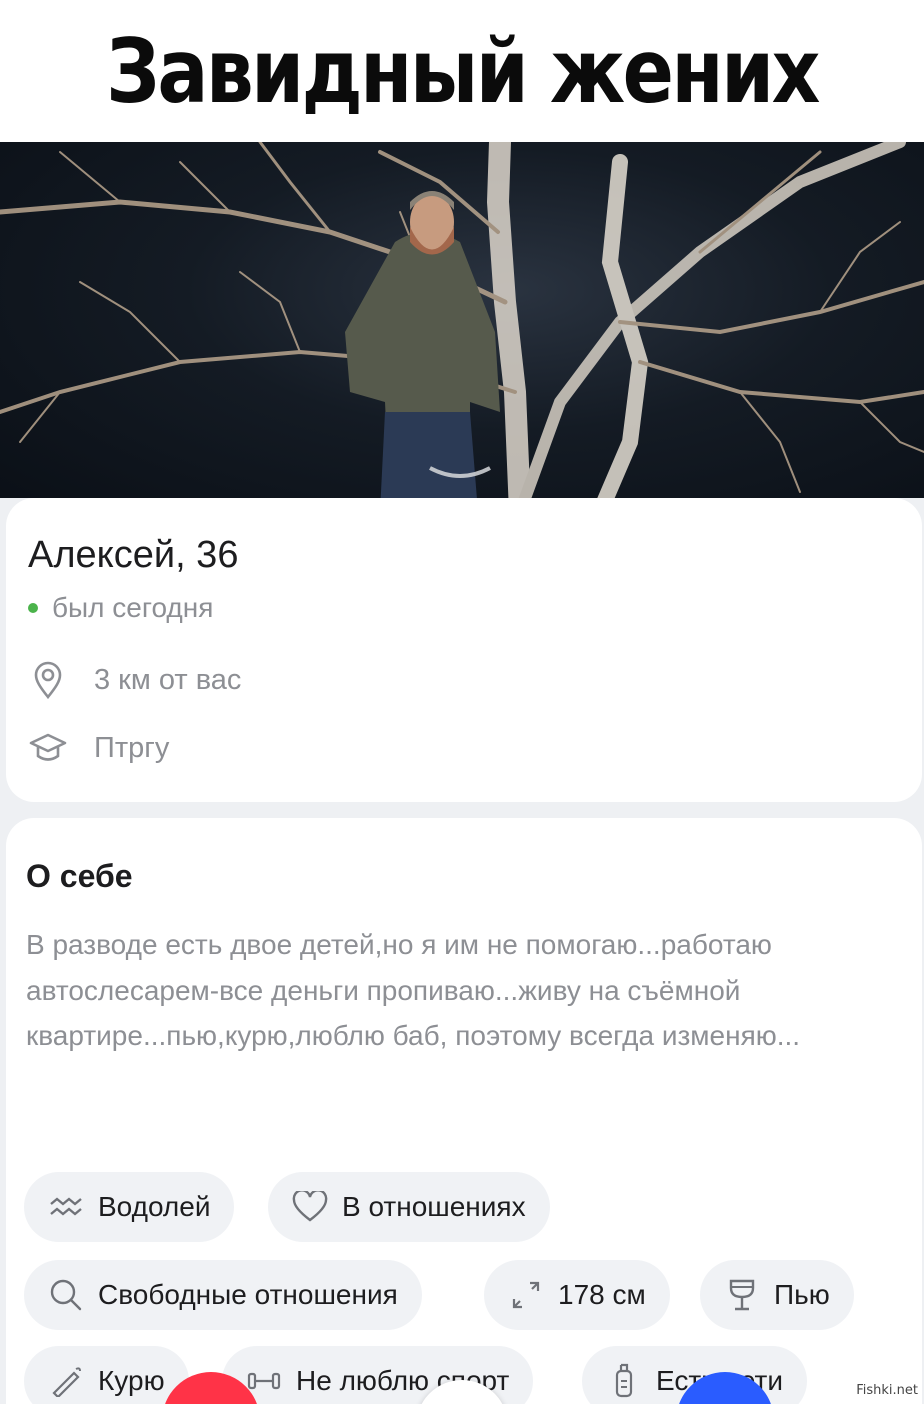 The height and width of the screenshot is (1404, 924). I want to click on profile-name-age: Алексей, 36, so click(133, 555).